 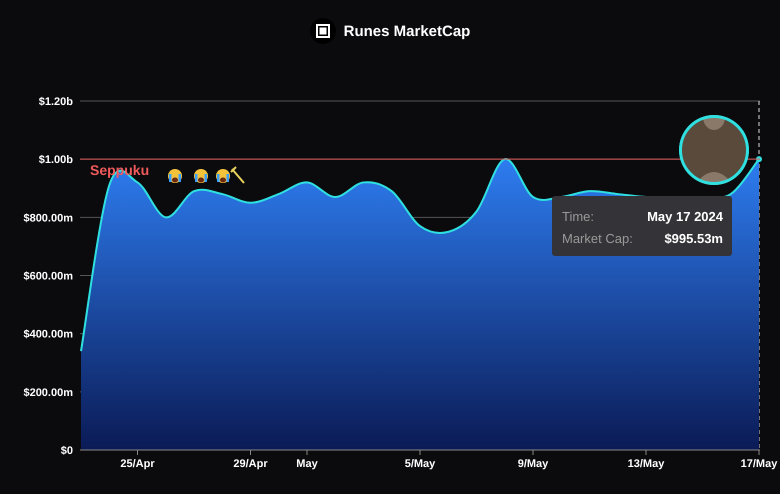 What do you see at coordinates (250, 464) in the screenshot?
I see `x-axis-label: 29/Apr` at bounding box center [250, 464].